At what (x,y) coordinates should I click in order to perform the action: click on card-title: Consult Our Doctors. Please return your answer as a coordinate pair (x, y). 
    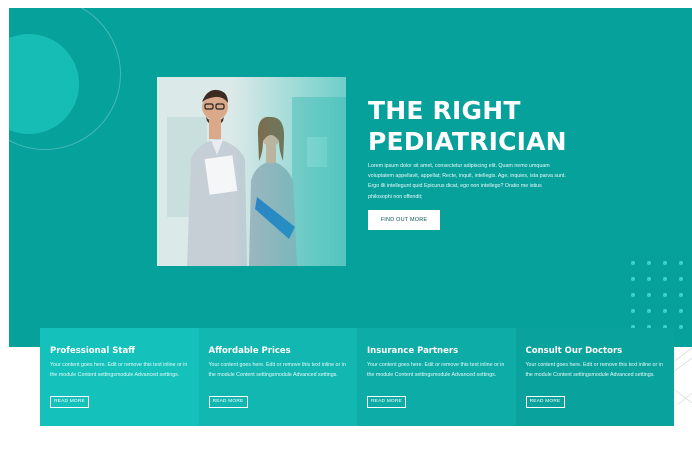
    Looking at the image, I should click on (574, 351).